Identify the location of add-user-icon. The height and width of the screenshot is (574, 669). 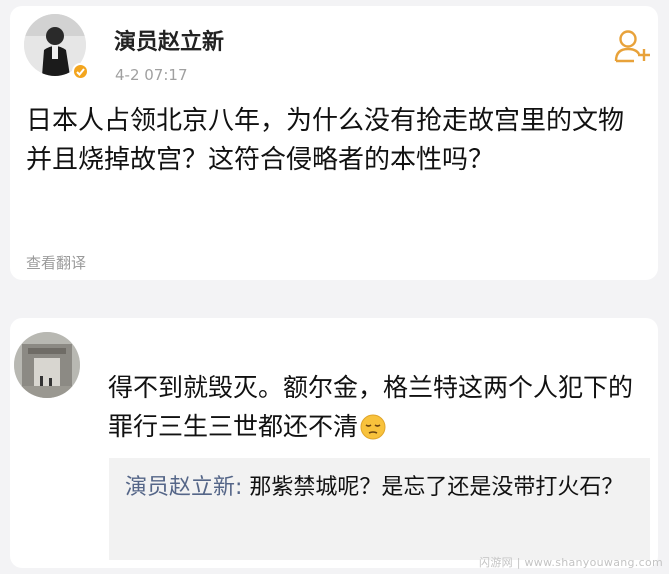
(634, 46).